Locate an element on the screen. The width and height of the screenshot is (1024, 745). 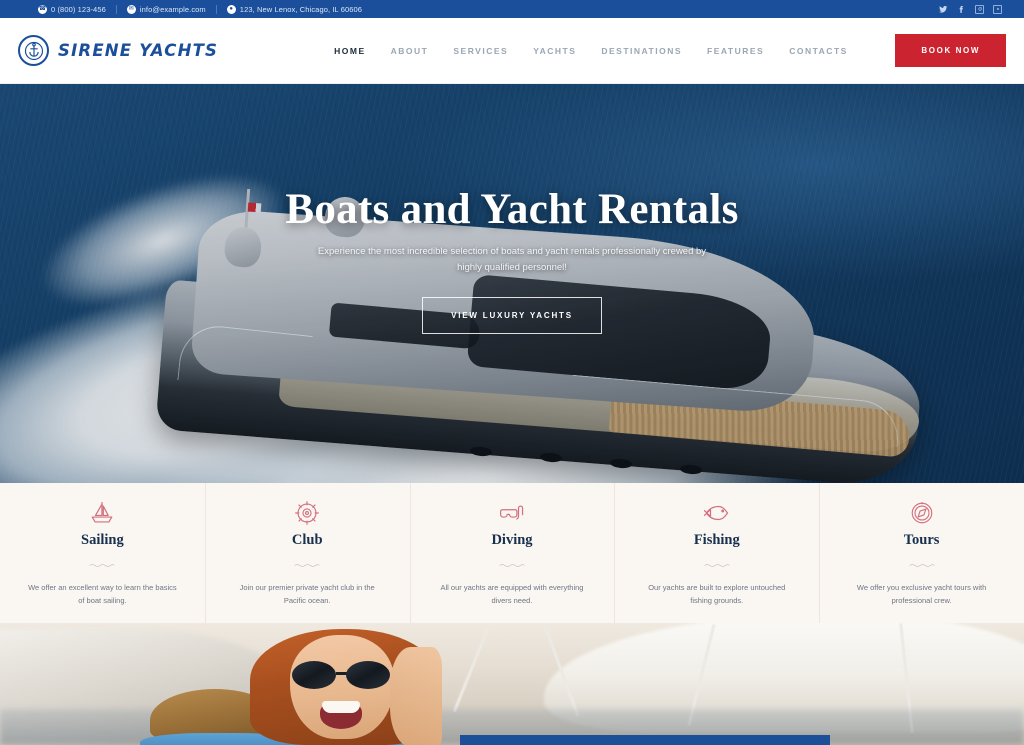
nav-item-services: SERVICES is located at coordinates (480, 51).